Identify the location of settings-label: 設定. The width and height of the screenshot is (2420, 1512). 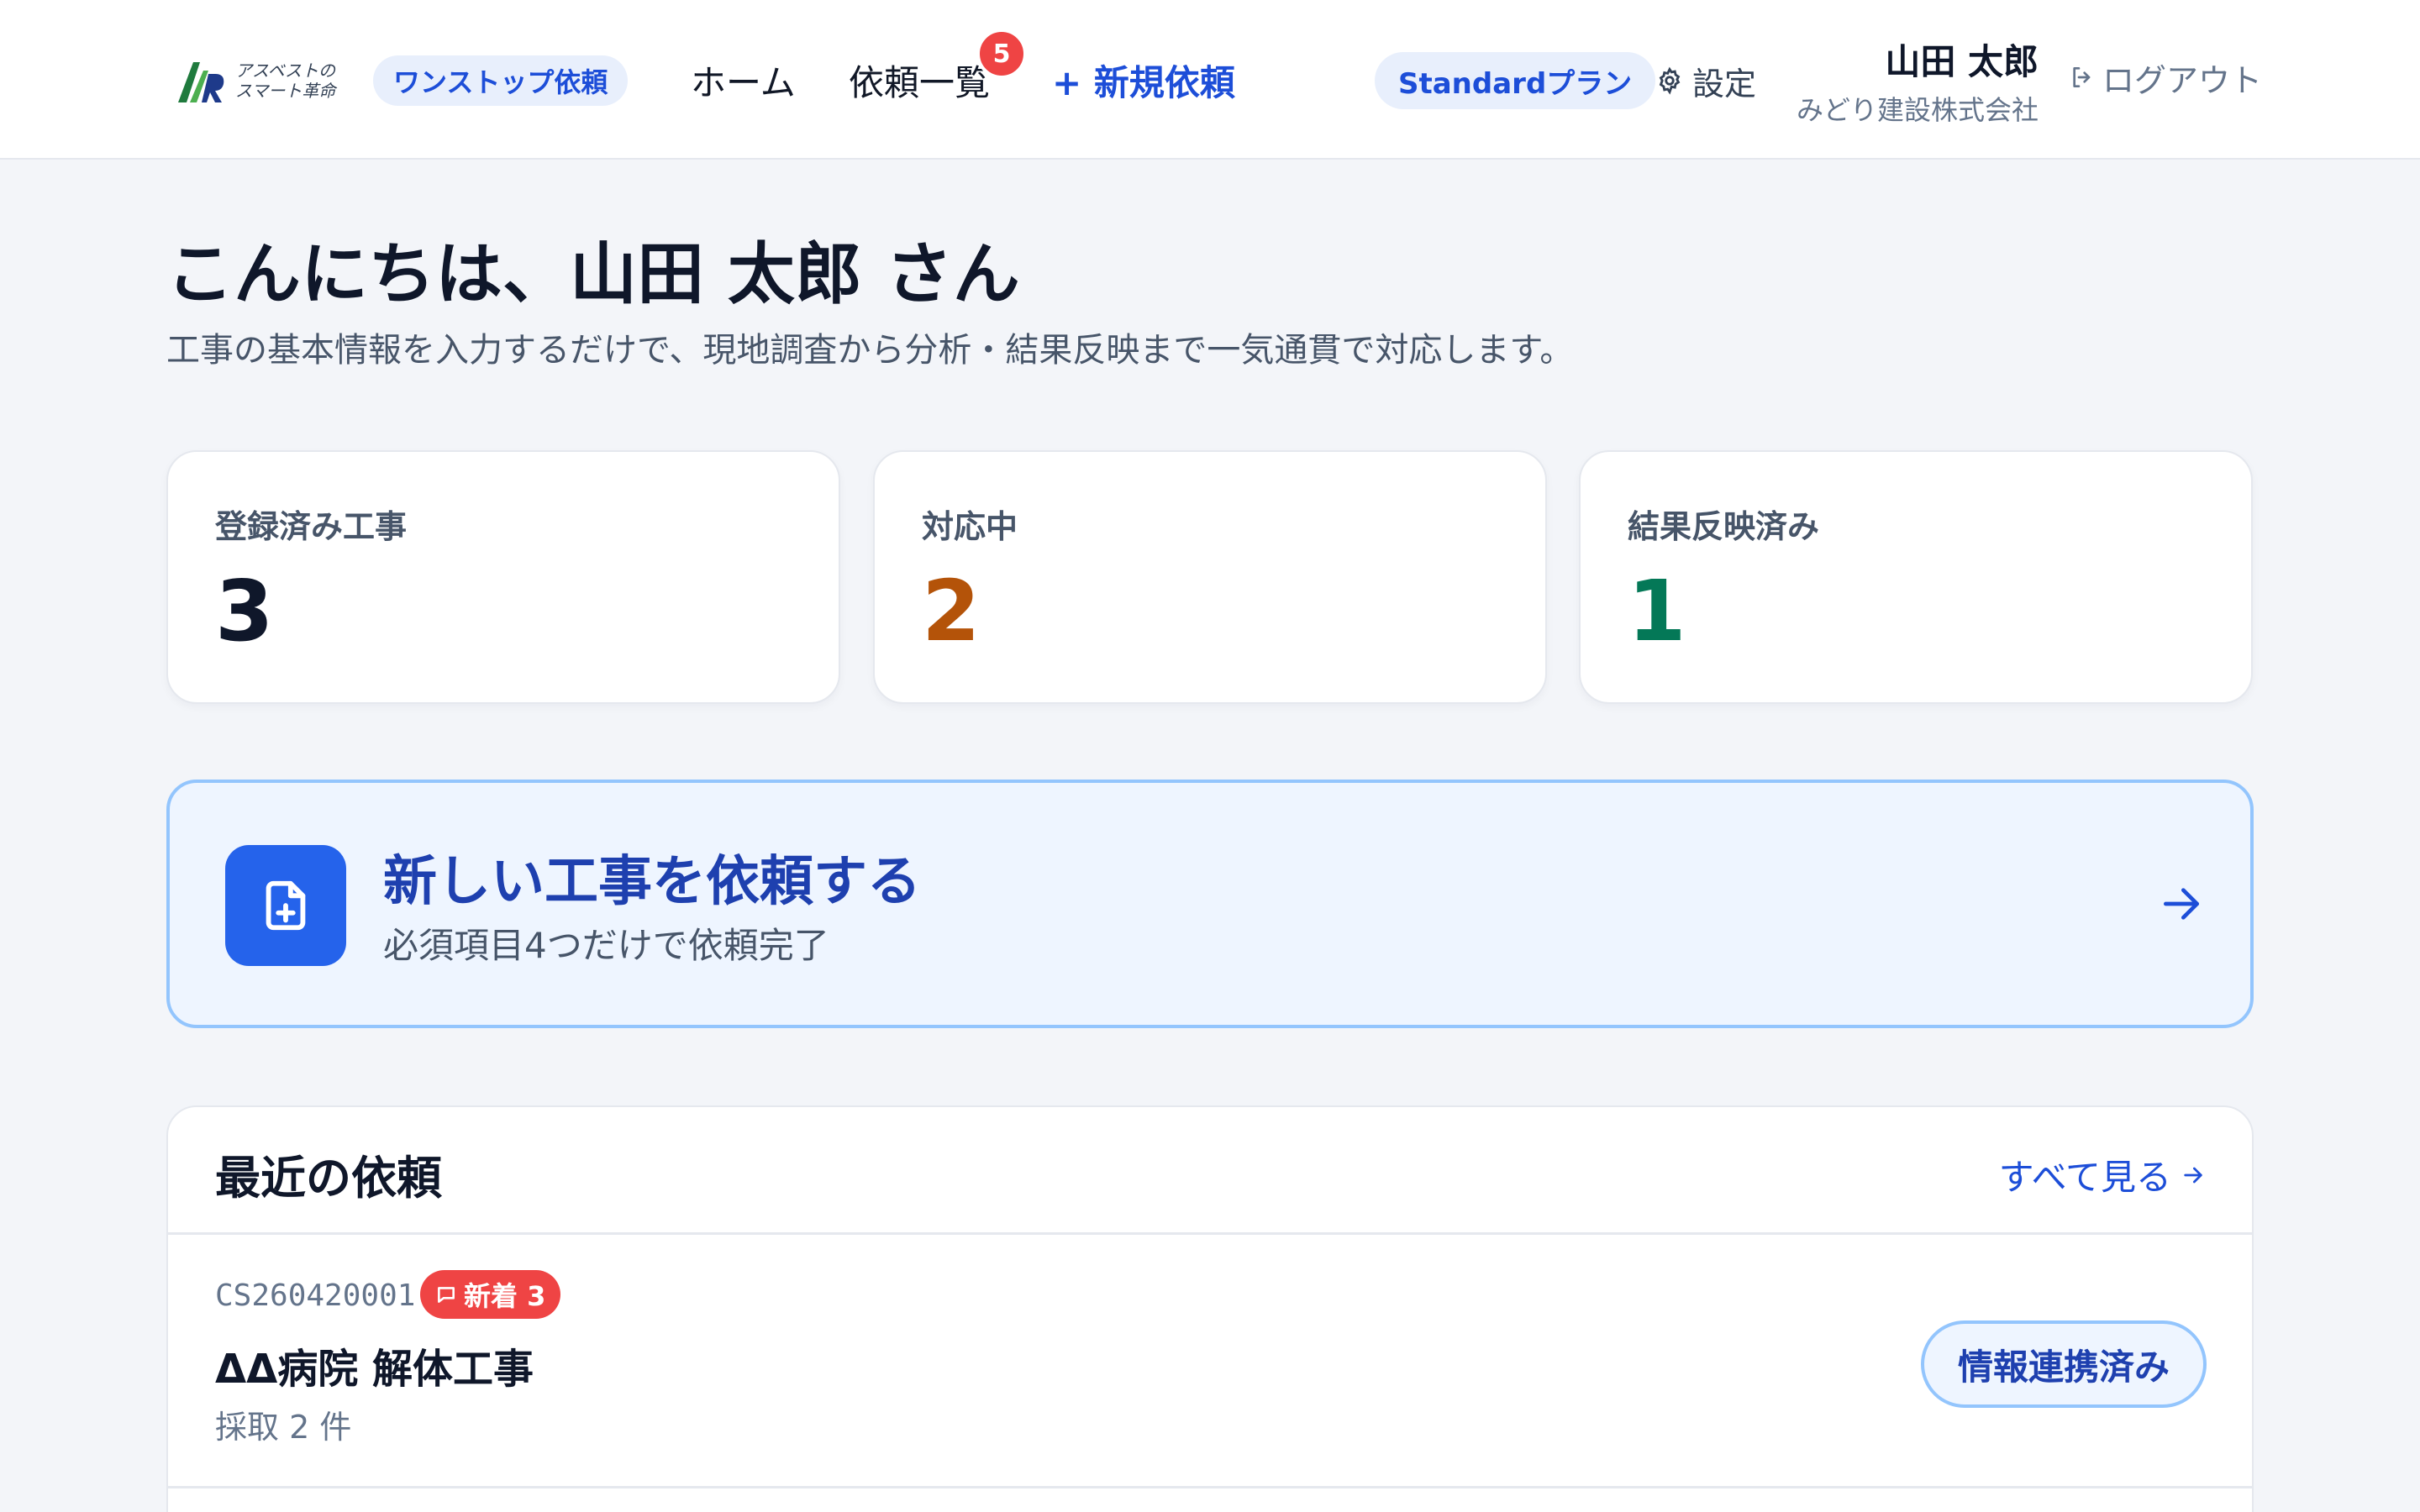
(1725, 83).